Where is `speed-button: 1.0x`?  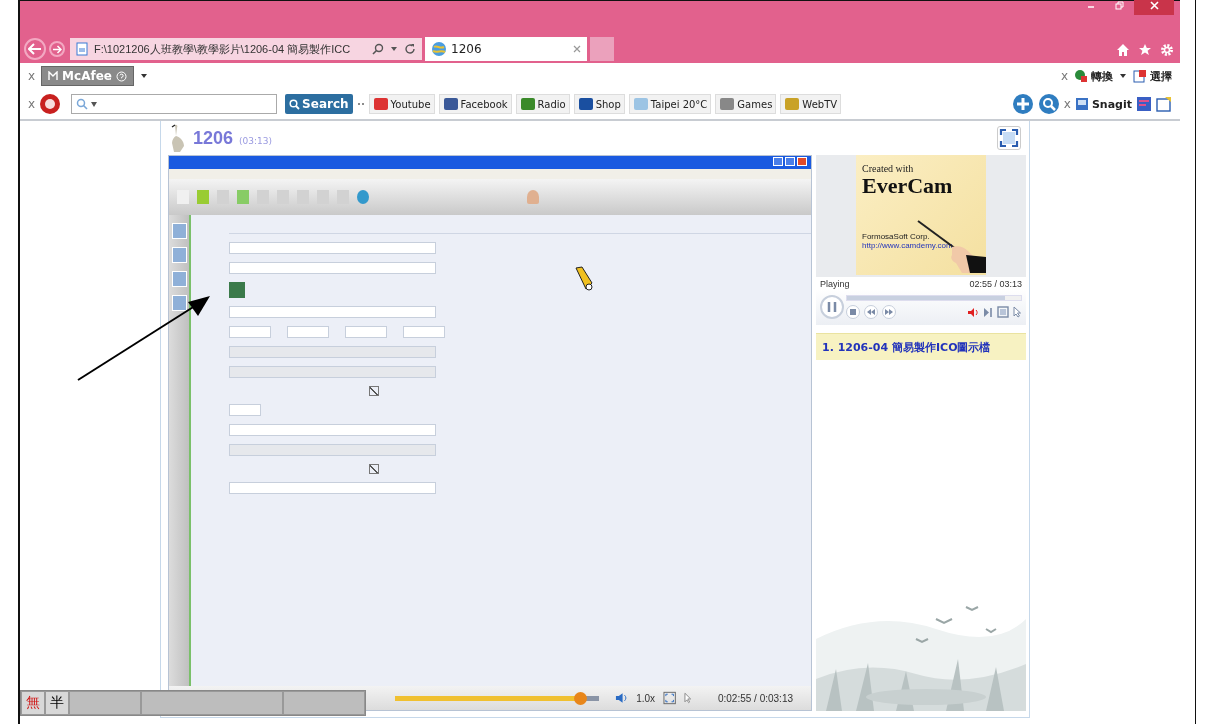 speed-button: 1.0x is located at coordinates (646, 698).